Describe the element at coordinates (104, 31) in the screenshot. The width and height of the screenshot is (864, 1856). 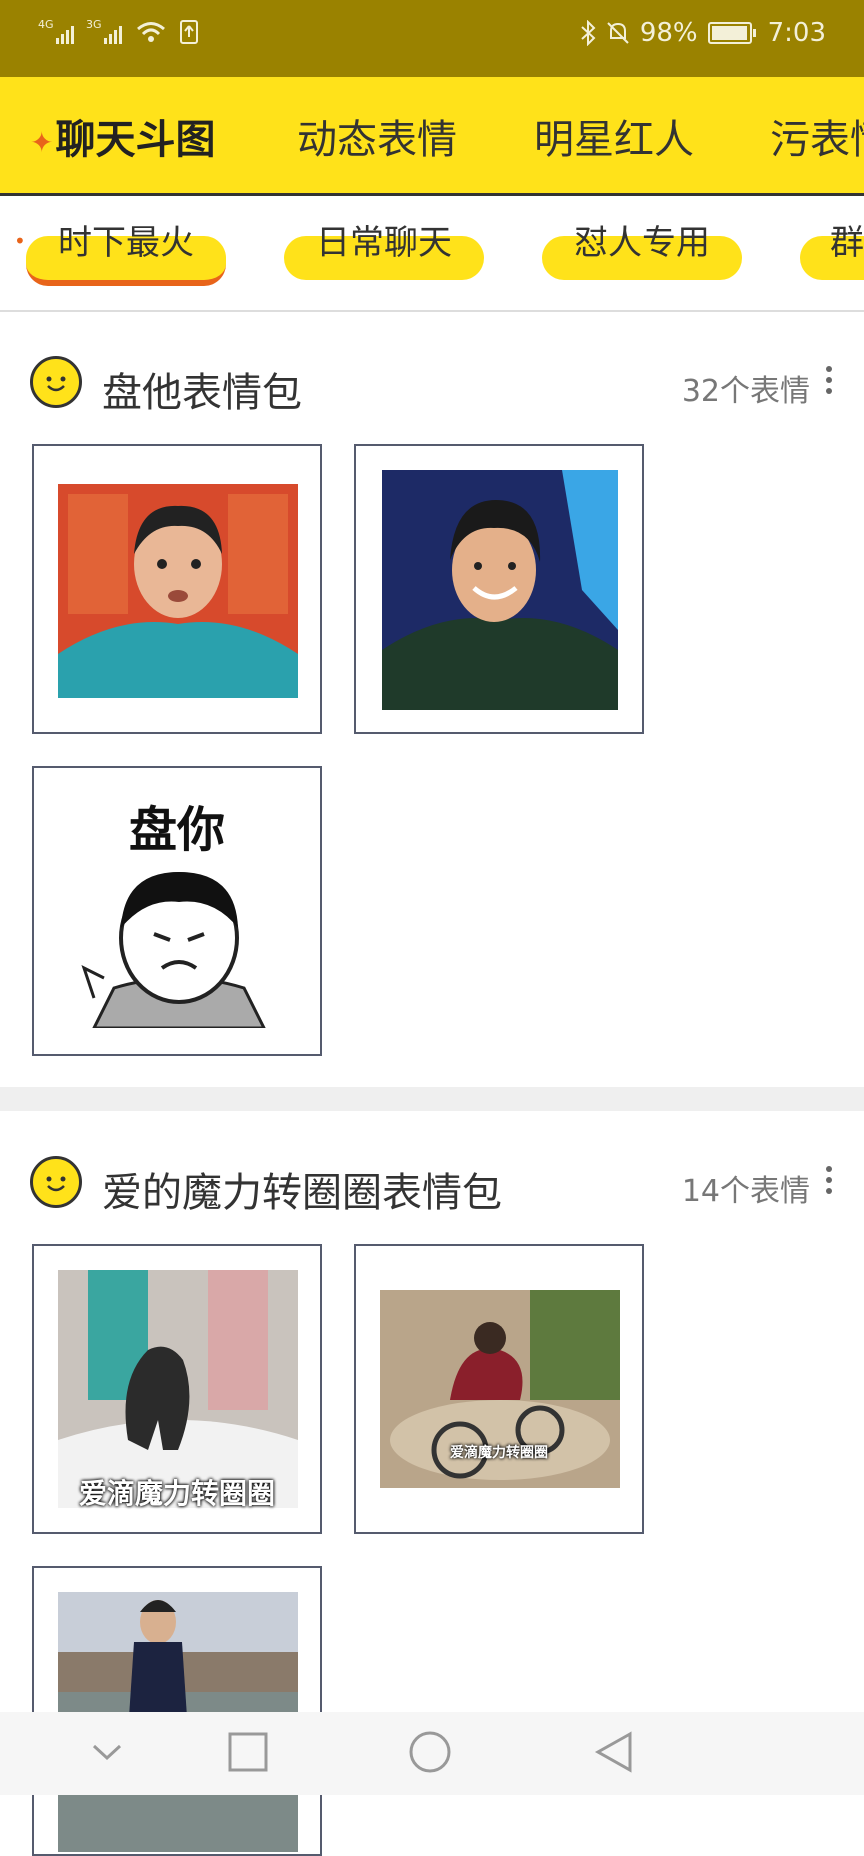
I see `signal-icon-2: 3G` at that location.